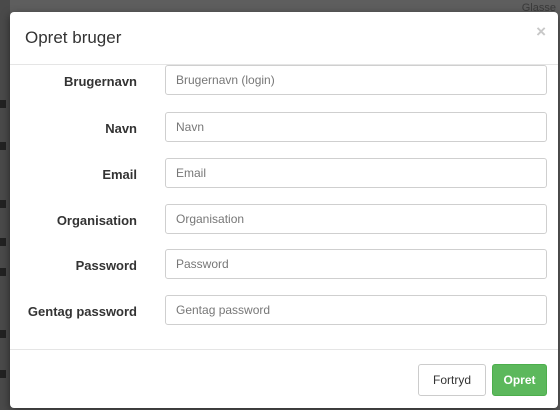 The image size is (560, 410). I want to click on email-input, so click(356, 173).